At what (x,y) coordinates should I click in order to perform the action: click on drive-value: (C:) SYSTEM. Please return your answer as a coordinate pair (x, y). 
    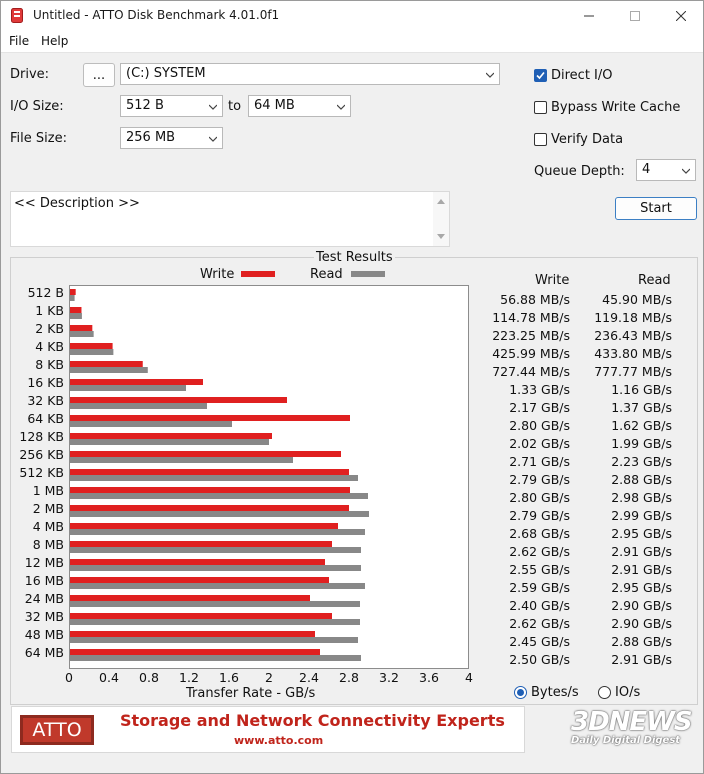
    Looking at the image, I should click on (166, 73).